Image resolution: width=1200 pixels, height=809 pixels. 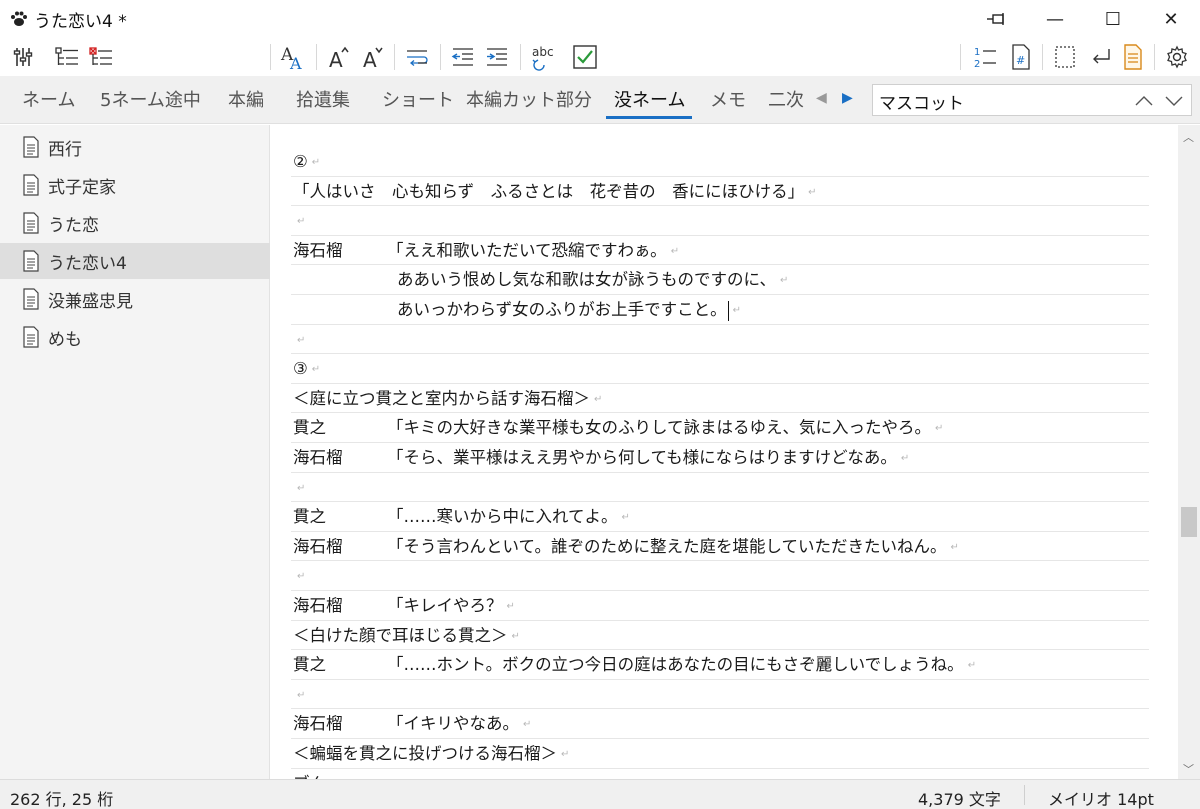 I want to click on tab-memo: メモ, so click(x=728, y=99).